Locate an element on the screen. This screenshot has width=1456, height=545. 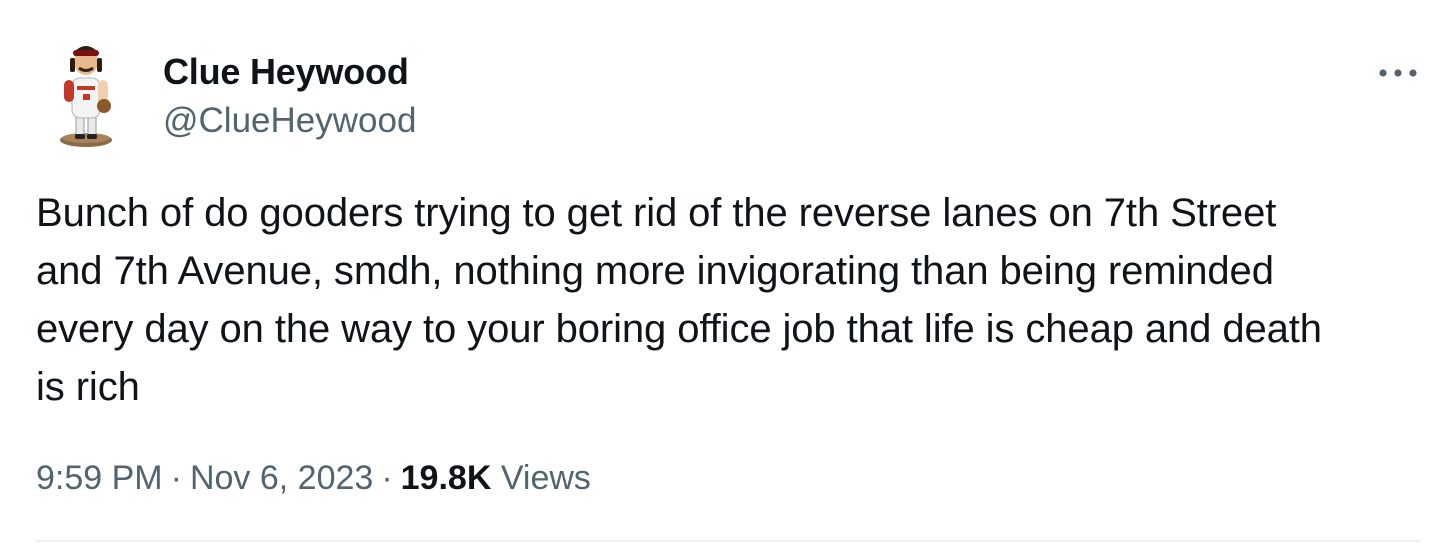
tweet-meta: 9:59 PM · Nov 6, 2023 · 19.8K Views is located at coordinates (313, 478).